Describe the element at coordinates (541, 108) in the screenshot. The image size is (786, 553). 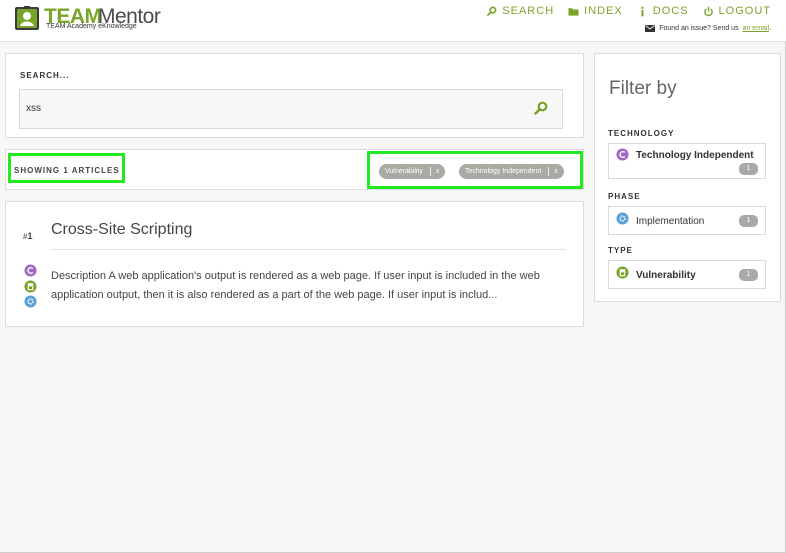
I see `search-submit-icon` at that location.